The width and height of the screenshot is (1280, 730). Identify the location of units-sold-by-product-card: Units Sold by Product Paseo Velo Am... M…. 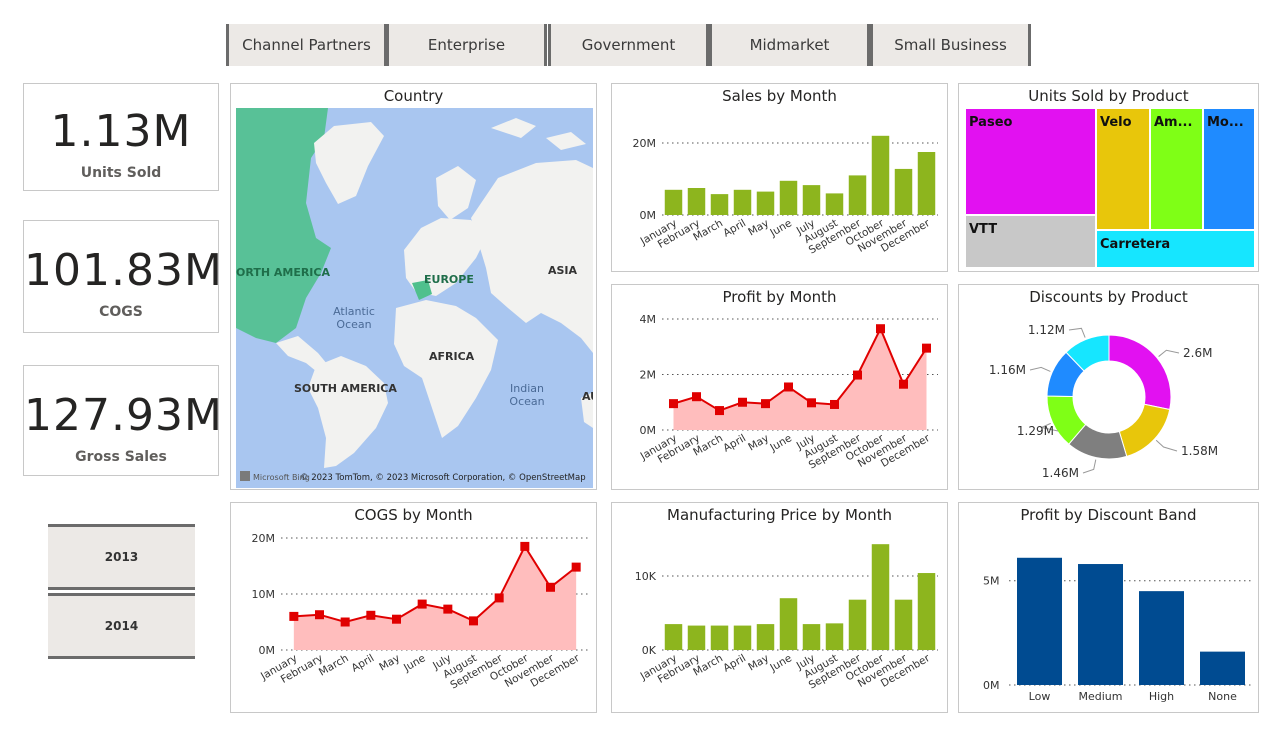
(1108, 177).